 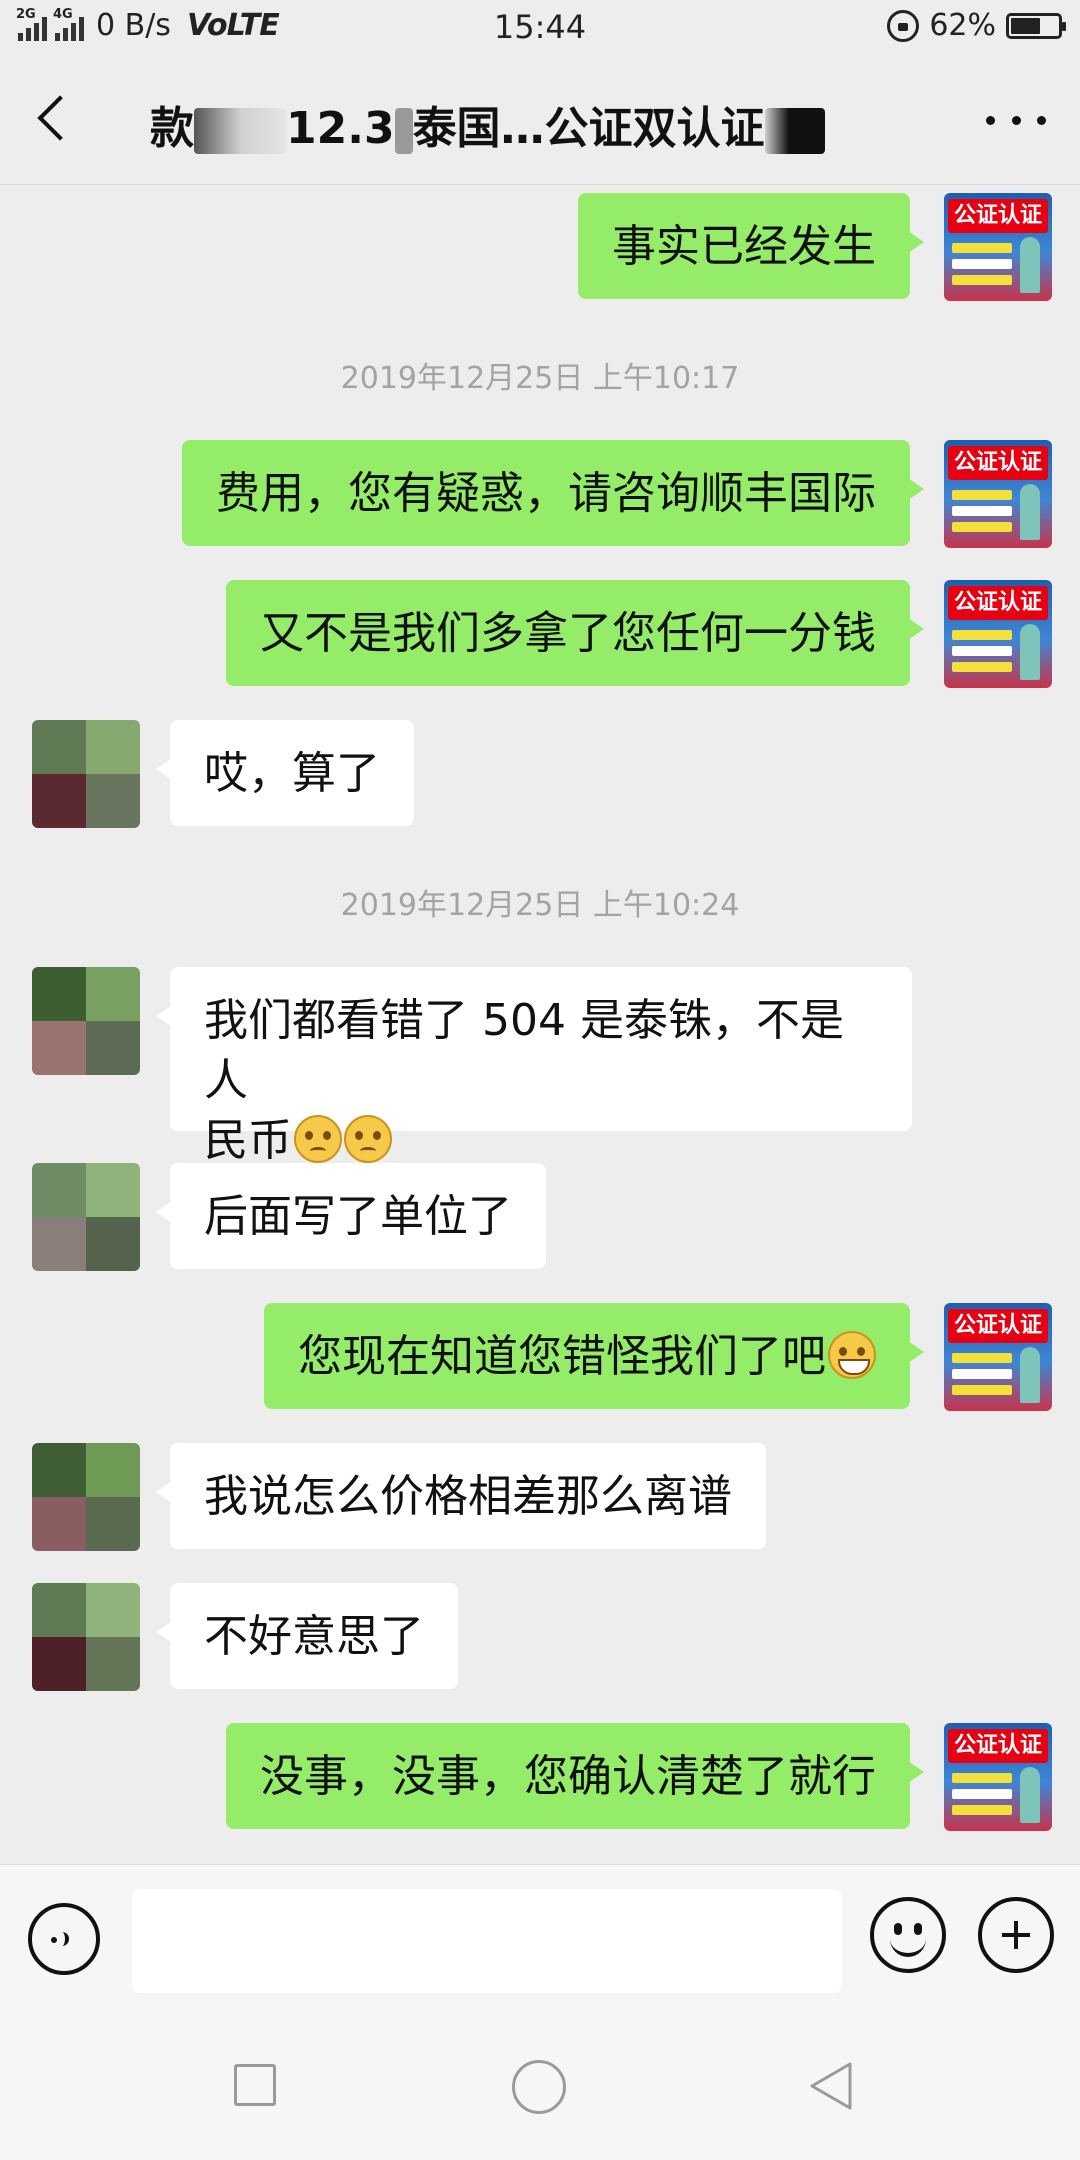 What do you see at coordinates (852, 1355) in the screenshot?
I see `grinning-face-emoji-icon` at bounding box center [852, 1355].